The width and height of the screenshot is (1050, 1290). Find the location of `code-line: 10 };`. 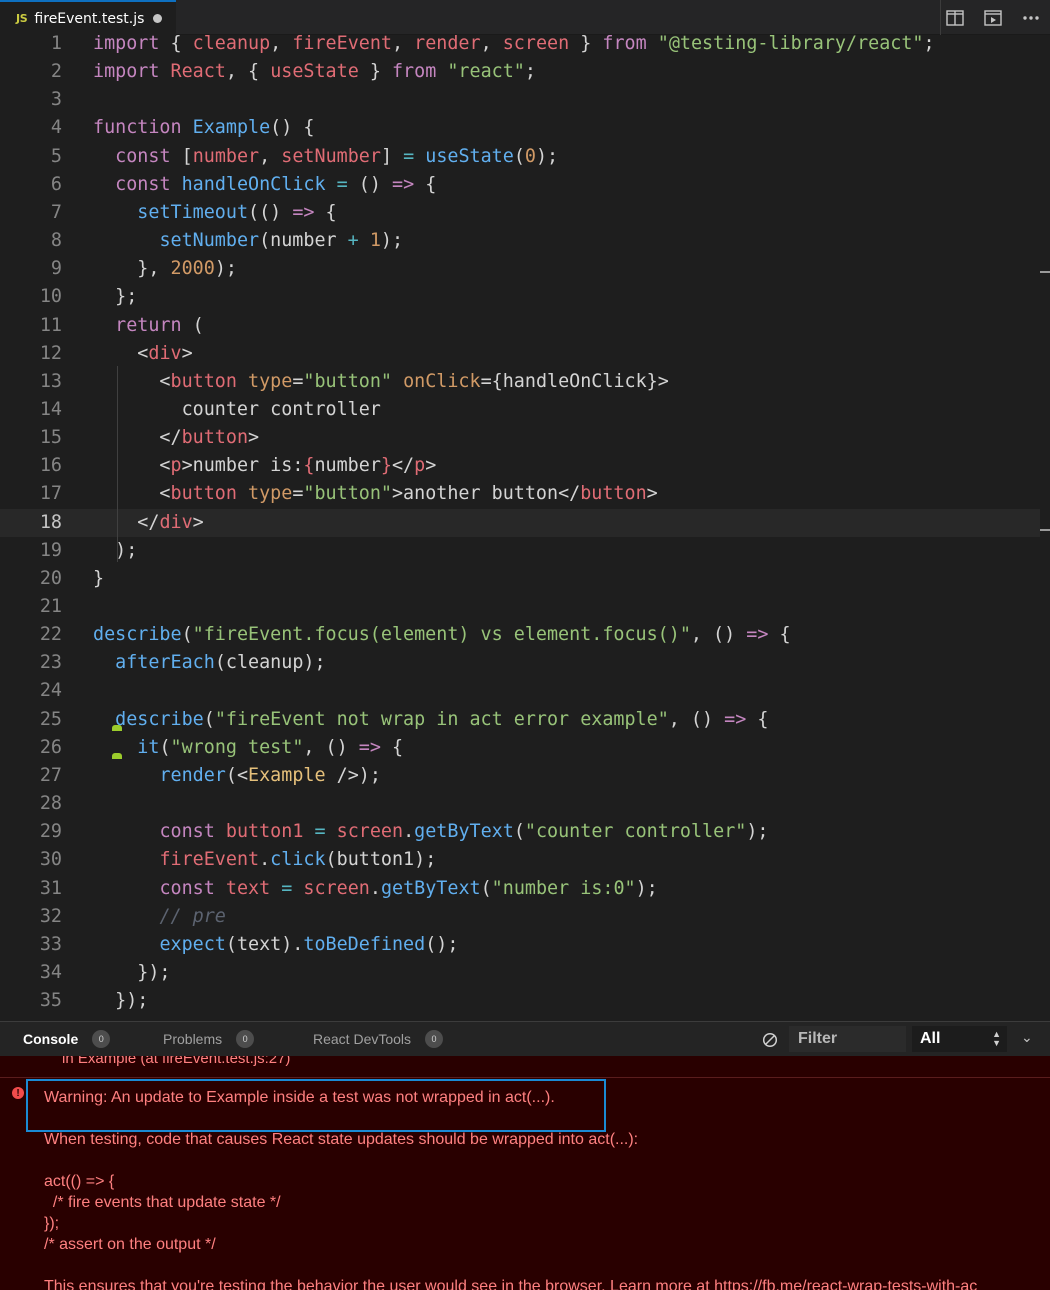

code-line: 10 }; is located at coordinates (520, 297).